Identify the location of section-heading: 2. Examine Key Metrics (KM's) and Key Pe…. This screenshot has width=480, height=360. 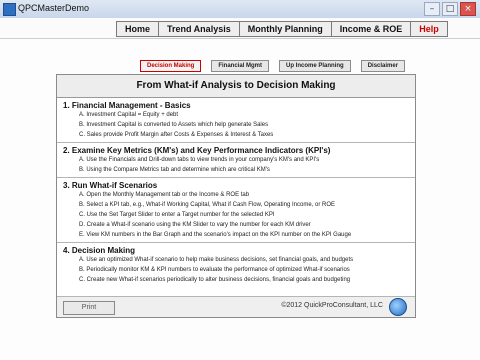
(197, 150).